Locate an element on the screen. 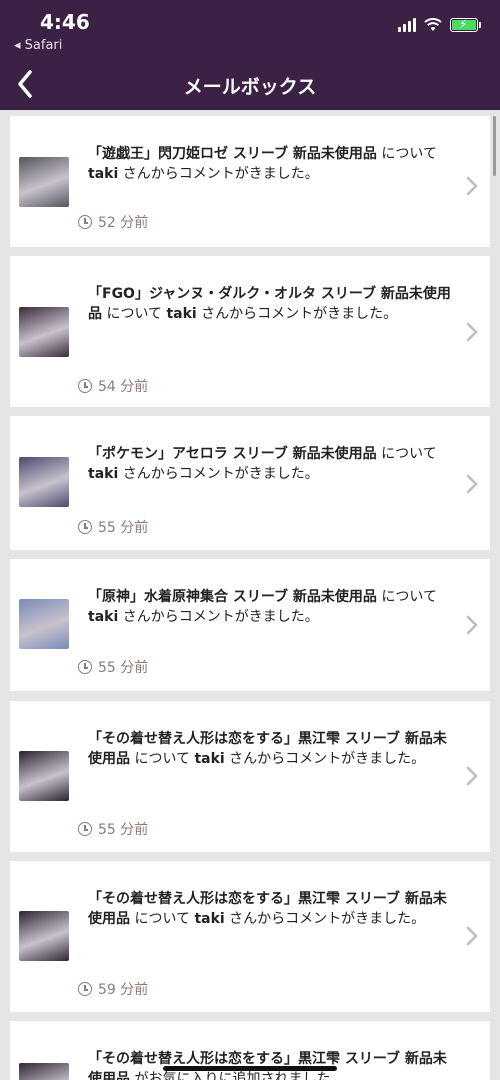 The height and width of the screenshot is (1080, 500). scrollbar is located at coordinates (494, 146).